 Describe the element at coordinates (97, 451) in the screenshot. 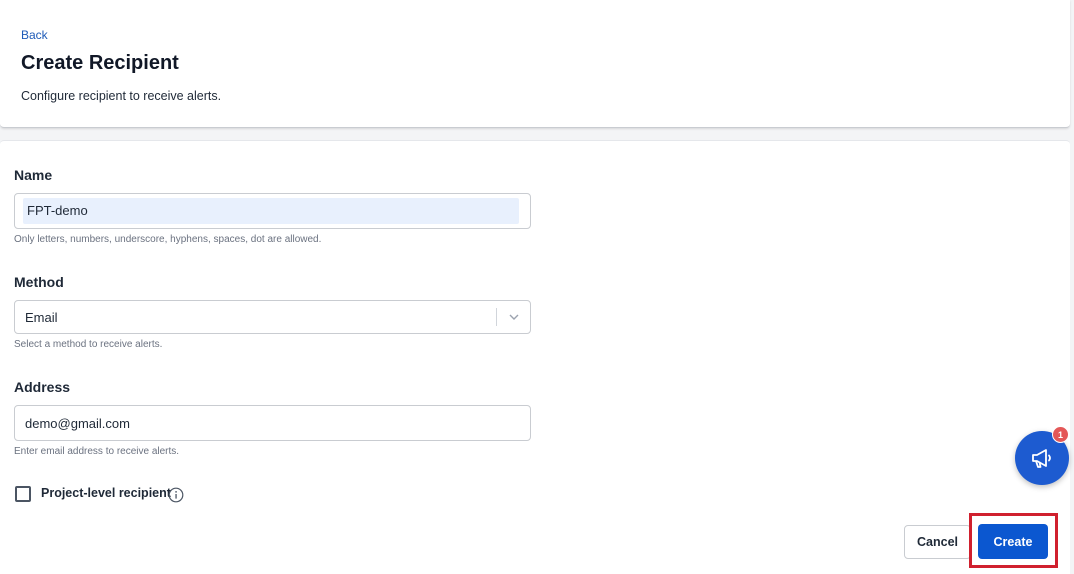

I see `address-help-text: Enter email address to receive alerts.` at that location.